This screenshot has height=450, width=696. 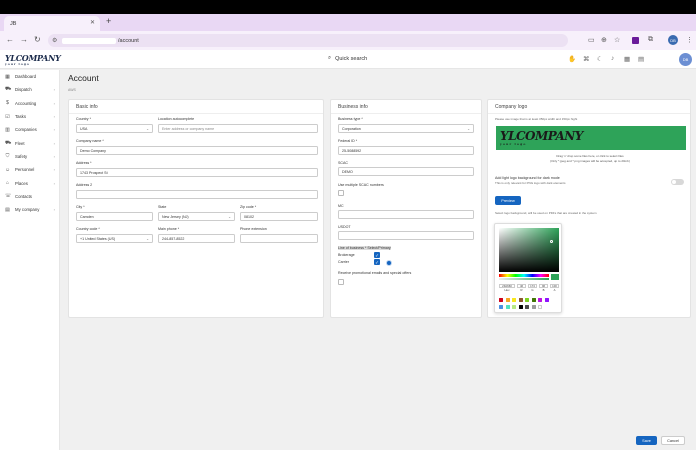 I want to click on main-phone-input: 244-857-8522, so click(x=196, y=238).